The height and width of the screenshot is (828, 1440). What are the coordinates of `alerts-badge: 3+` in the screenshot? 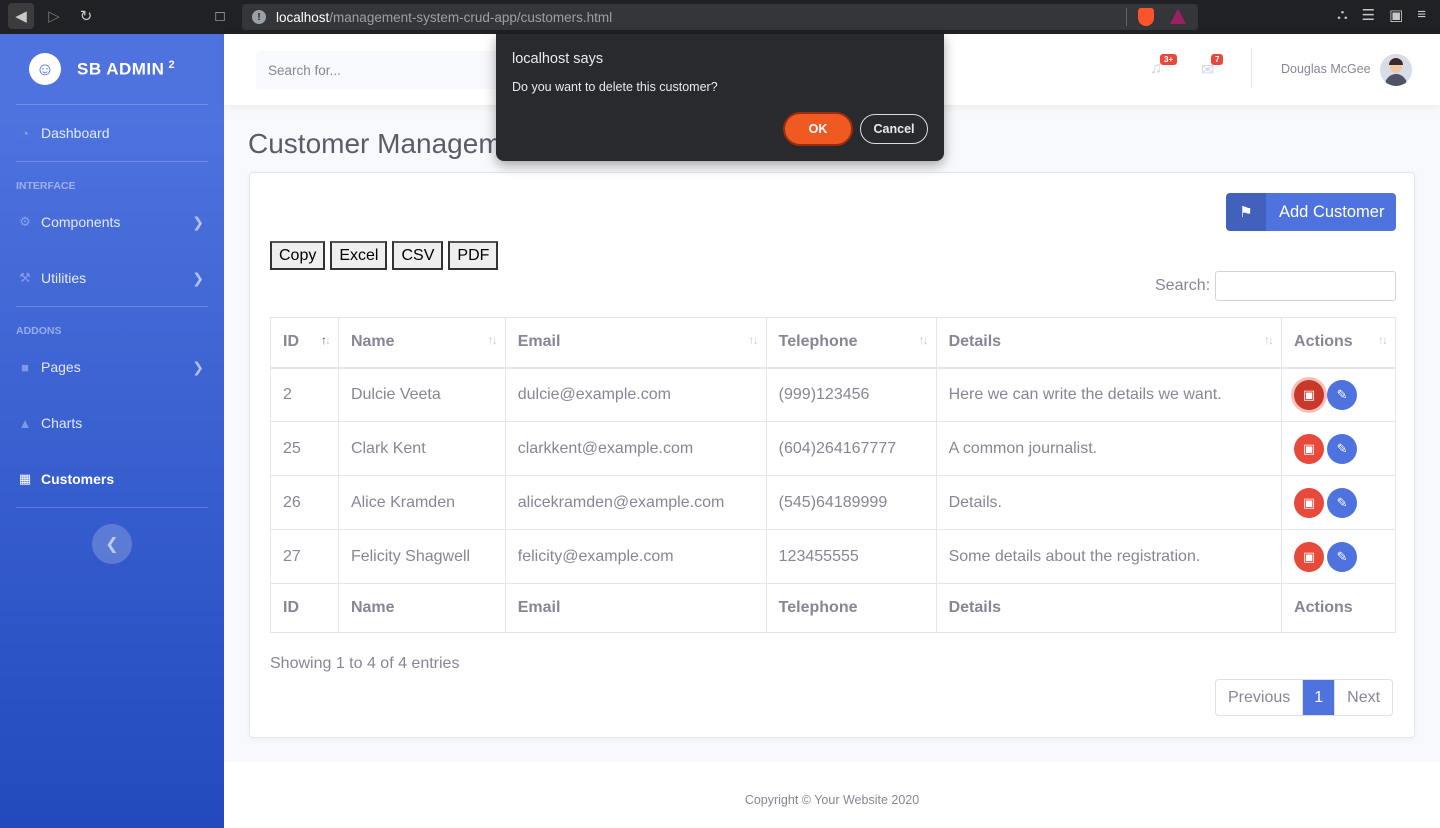 It's located at (1169, 59).